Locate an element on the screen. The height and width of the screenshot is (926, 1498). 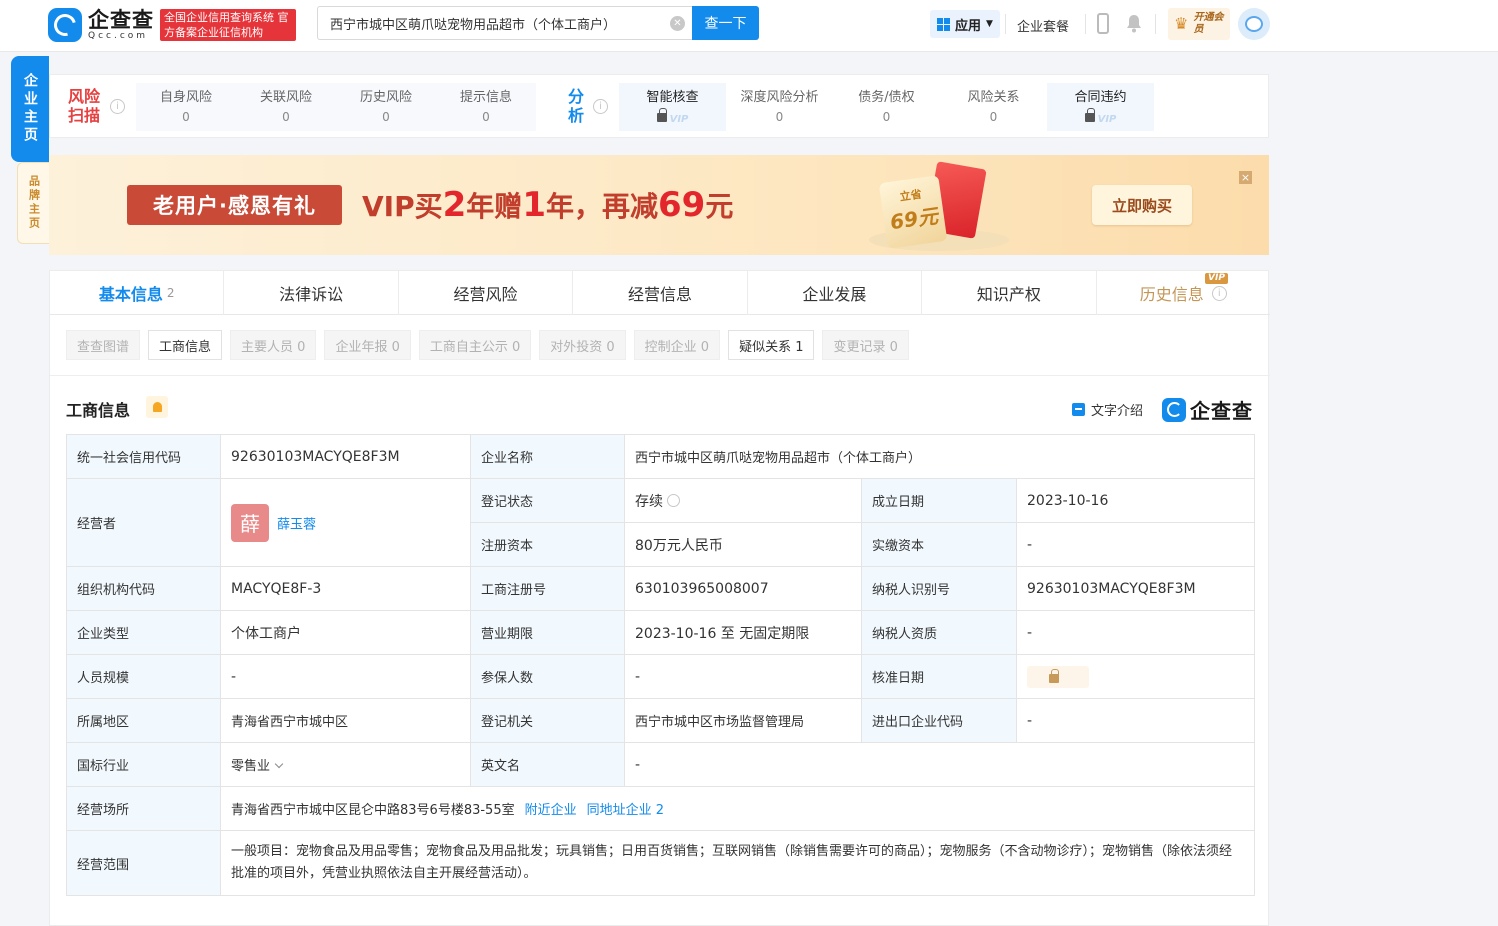
approval-date-cell is located at coordinates (1135, 676).